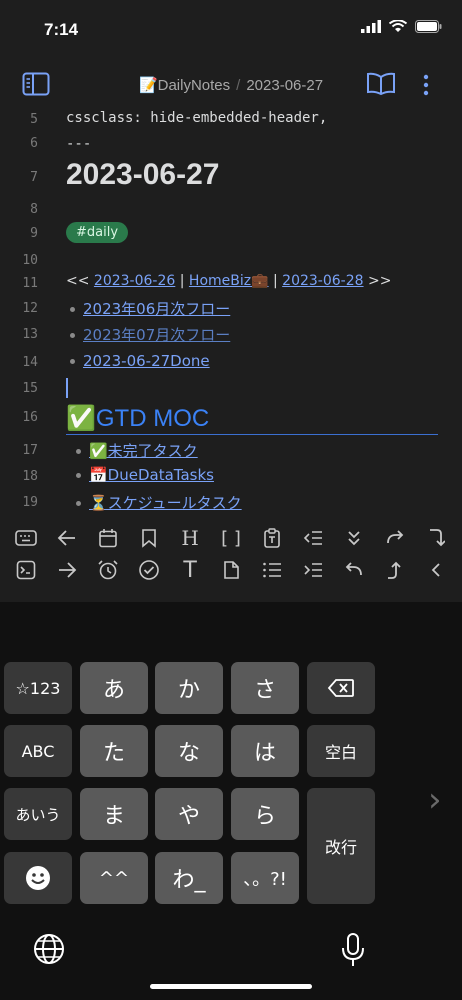 The image size is (462, 1000). I want to click on line-number: 8, so click(34, 209).